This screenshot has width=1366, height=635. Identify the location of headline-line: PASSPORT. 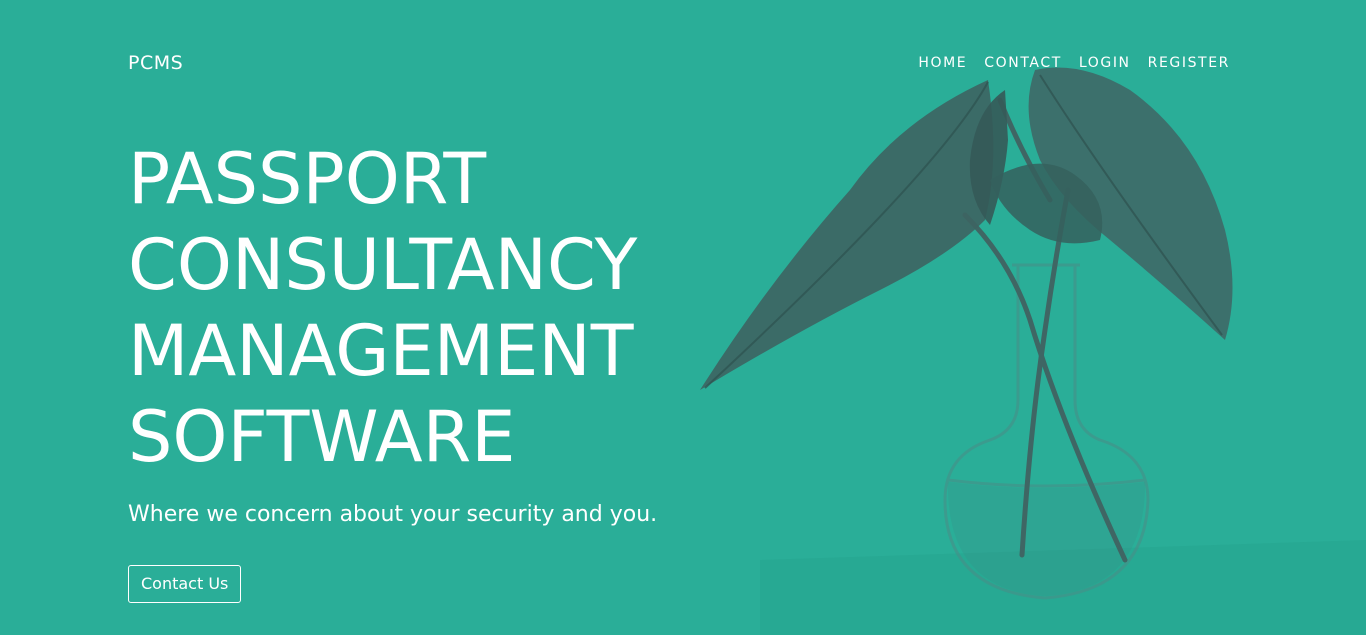
(307, 179).